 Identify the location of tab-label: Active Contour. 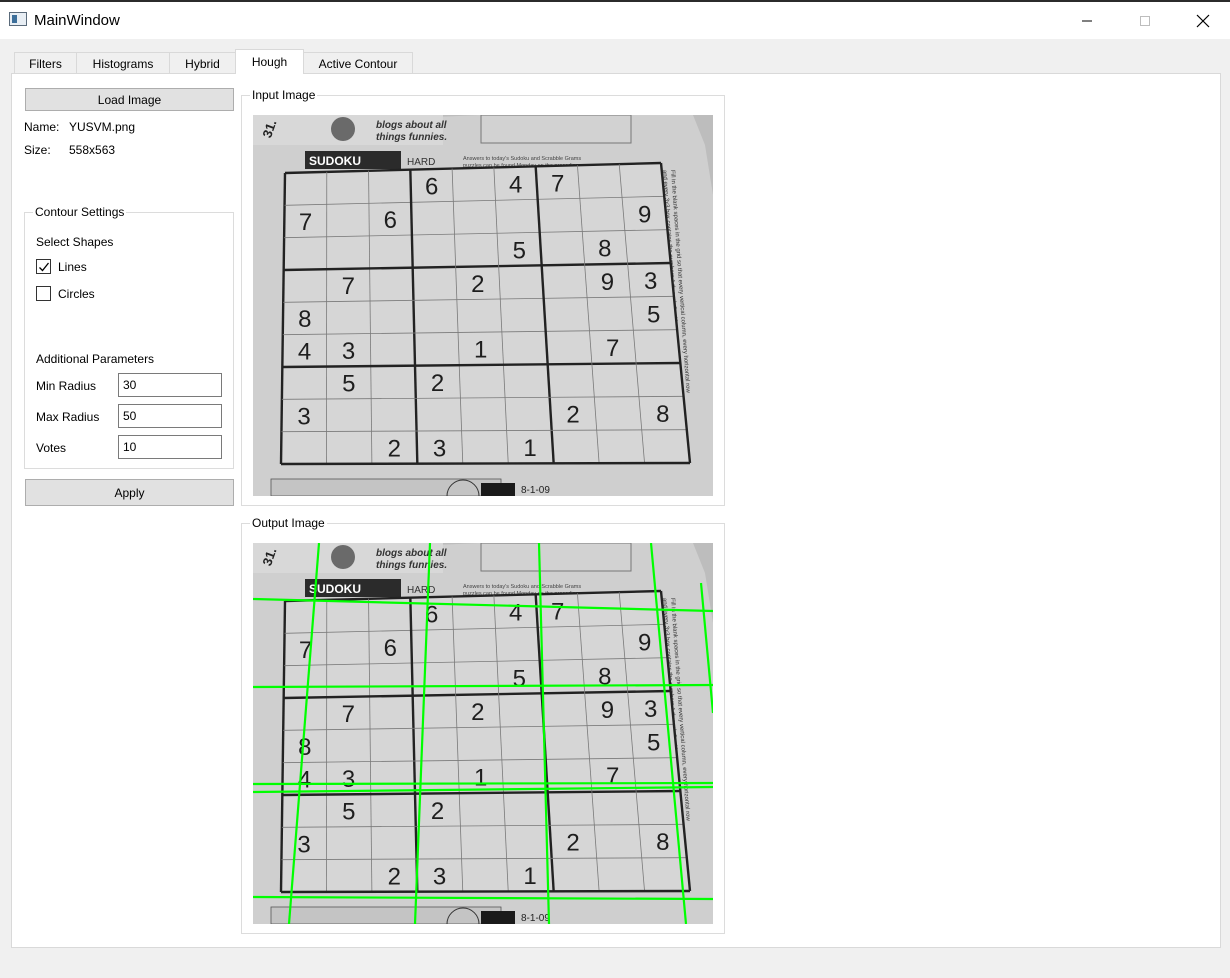
(358, 63).